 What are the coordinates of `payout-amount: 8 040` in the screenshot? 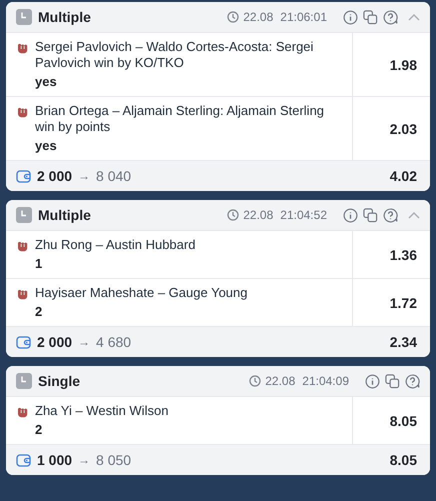 It's located at (114, 176).